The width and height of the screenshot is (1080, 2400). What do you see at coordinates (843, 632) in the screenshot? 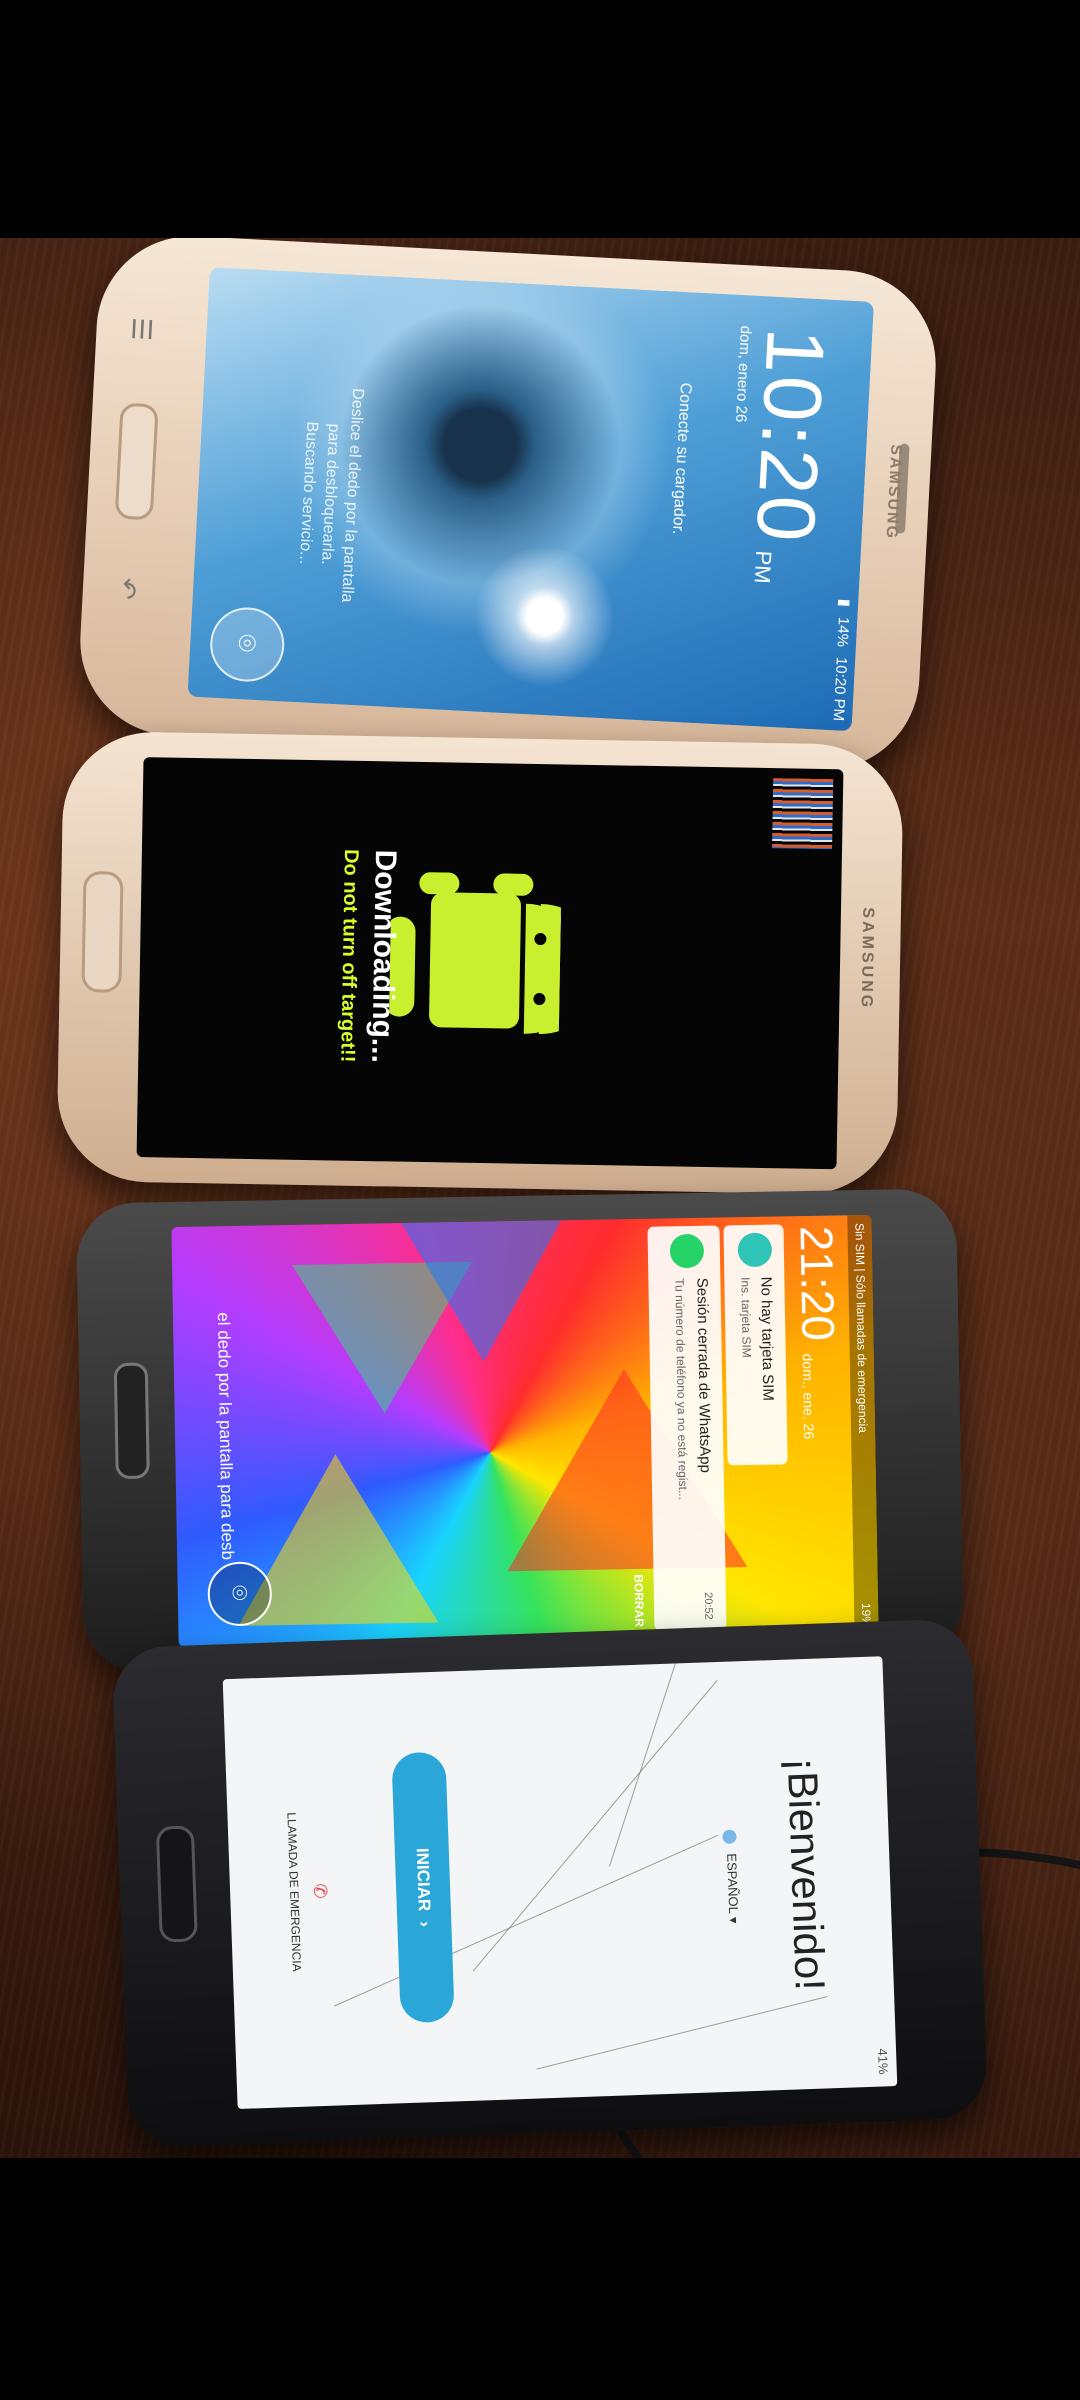
I see `status-battery: 14%` at bounding box center [843, 632].